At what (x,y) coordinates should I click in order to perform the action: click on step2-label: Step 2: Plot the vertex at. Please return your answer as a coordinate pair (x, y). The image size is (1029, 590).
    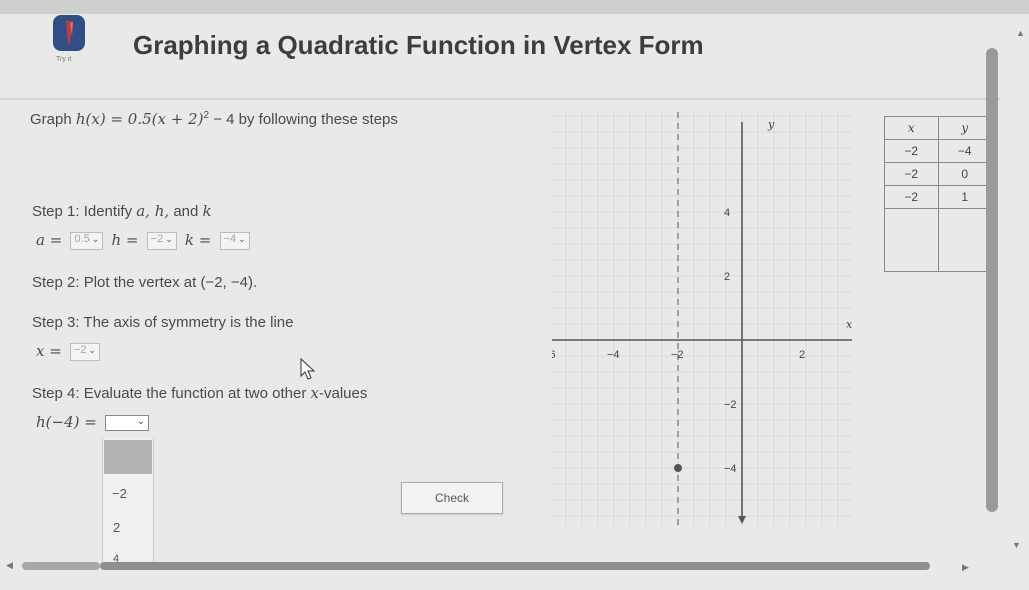
    Looking at the image, I should click on (116, 282).